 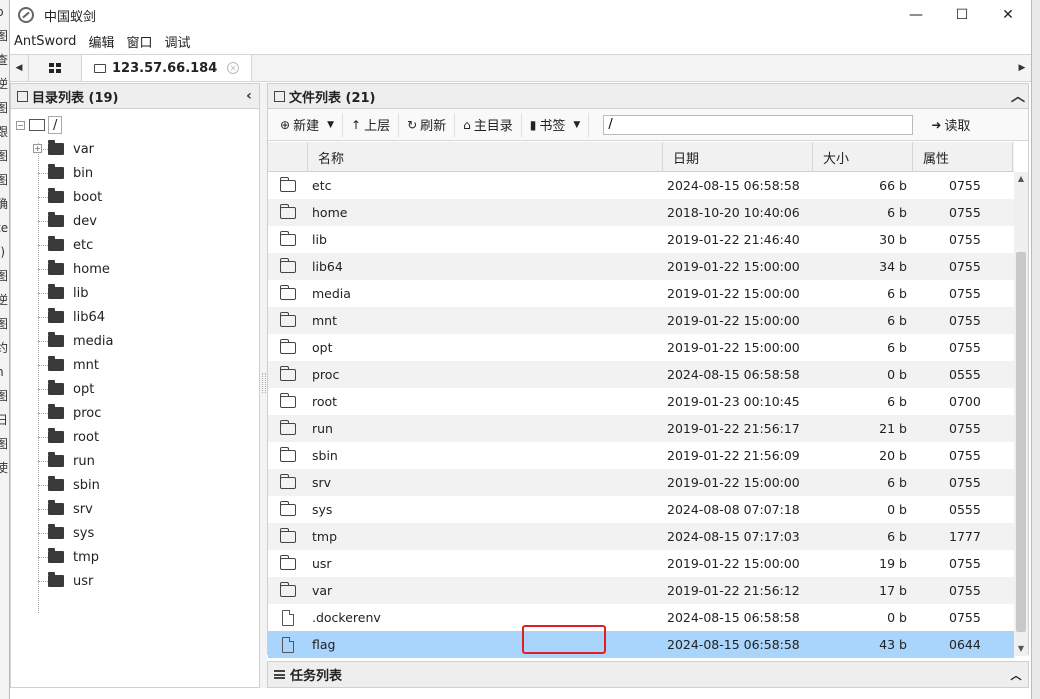 I want to click on tab-shell-session: 123.57.66.184 ✕, so click(x=167, y=68).